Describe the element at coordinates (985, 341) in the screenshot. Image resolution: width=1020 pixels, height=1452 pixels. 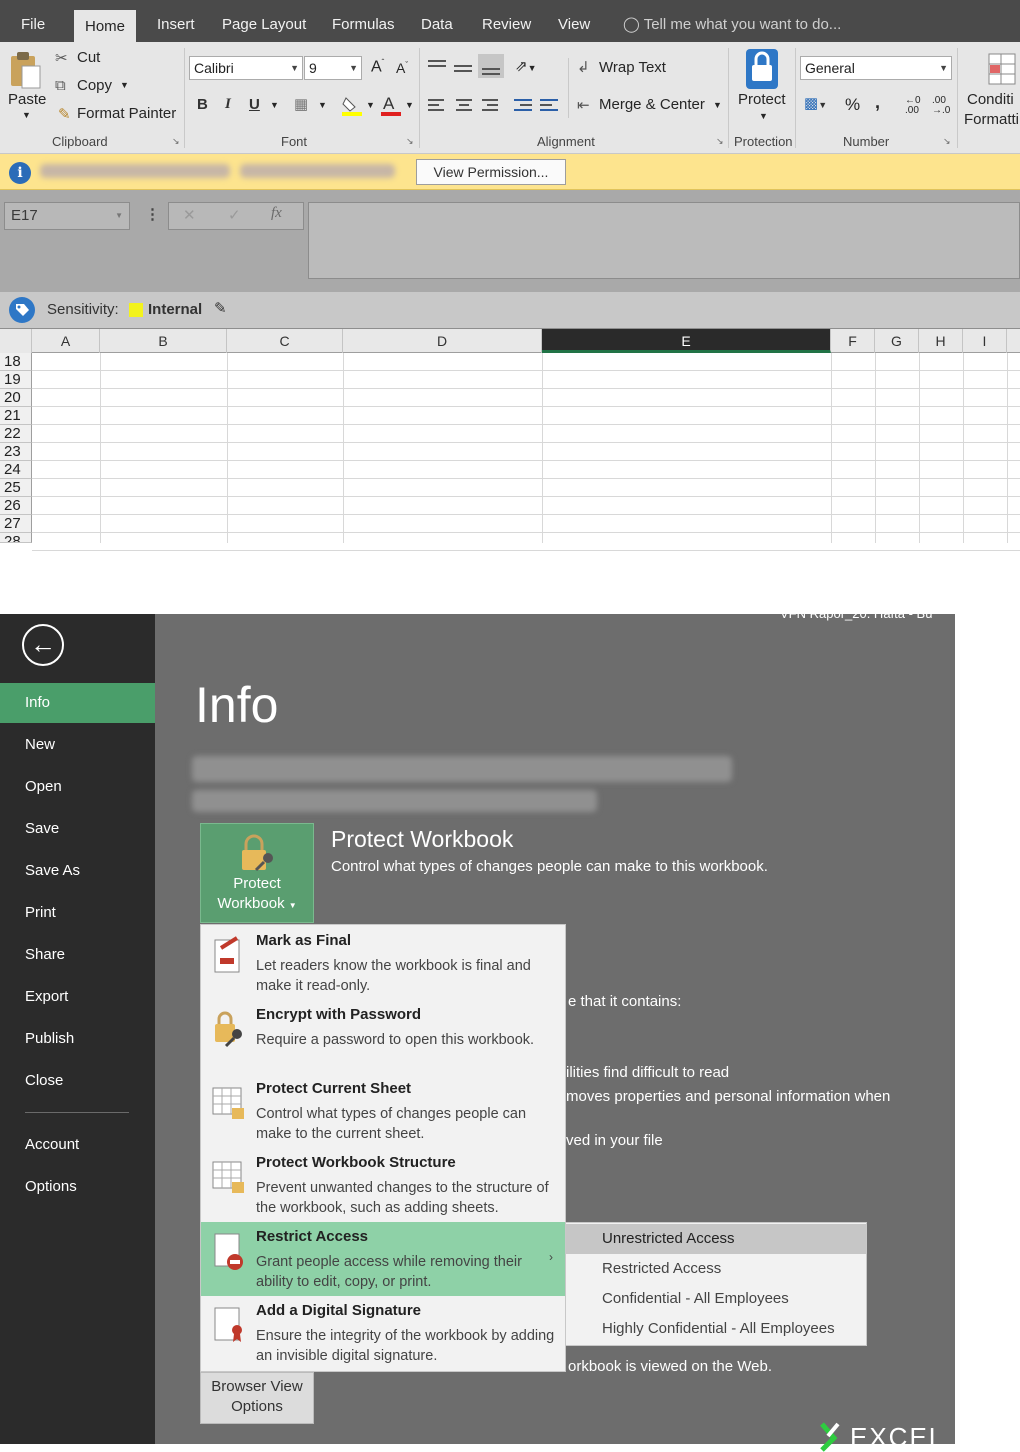
I see `col-header-i: I` at that location.